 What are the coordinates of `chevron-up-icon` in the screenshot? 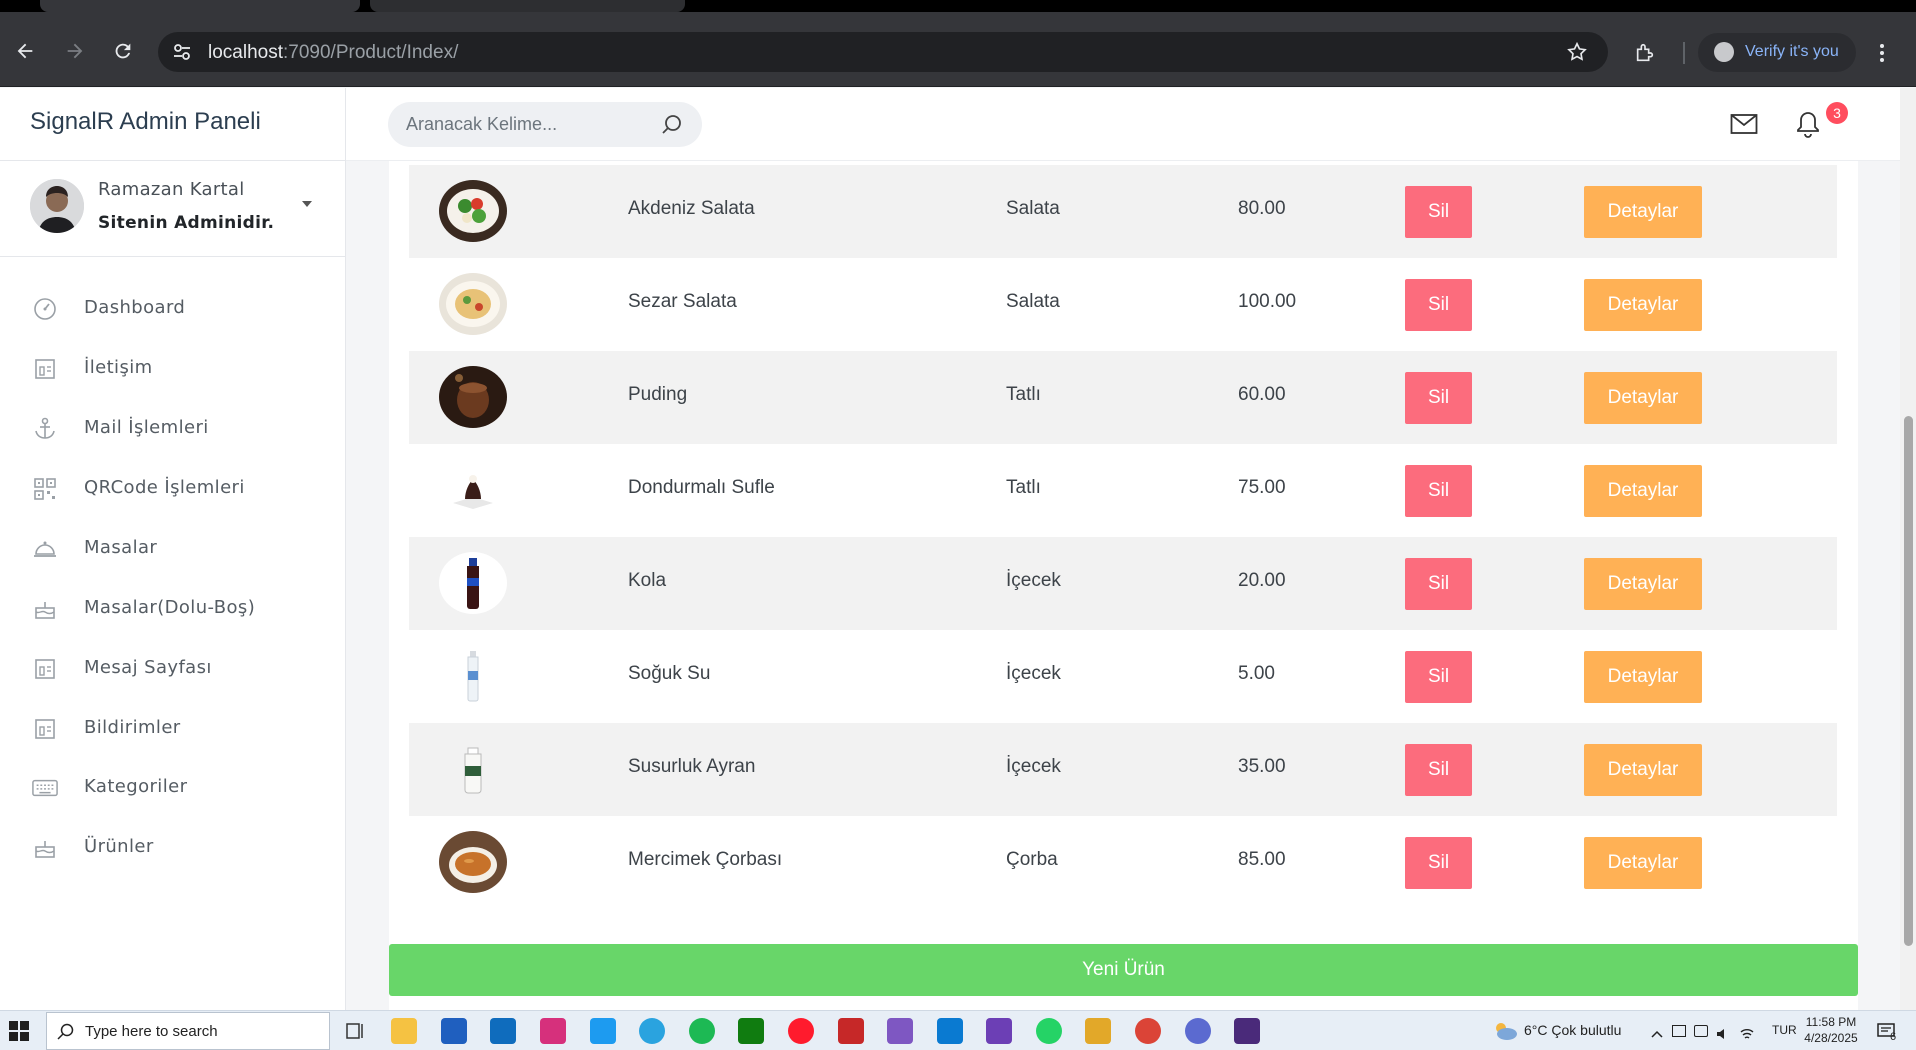 It's located at (1657, 1031).